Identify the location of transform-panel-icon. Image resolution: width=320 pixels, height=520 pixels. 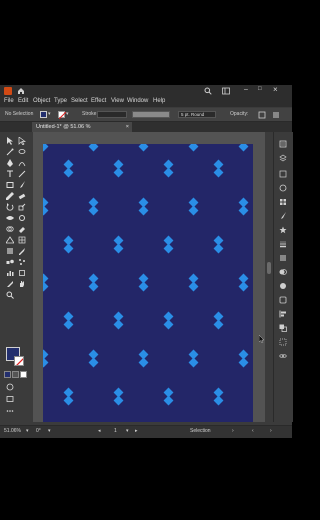
(283, 342).